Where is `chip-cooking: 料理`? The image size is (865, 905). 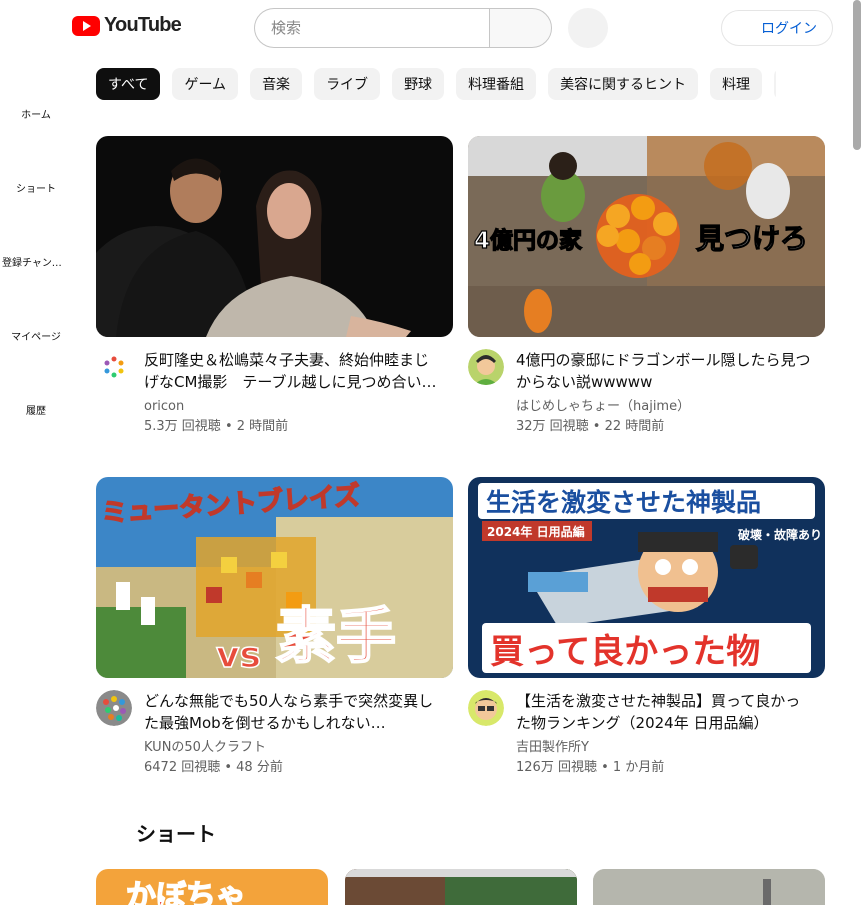
chip-cooking: 料理 is located at coordinates (736, 84).